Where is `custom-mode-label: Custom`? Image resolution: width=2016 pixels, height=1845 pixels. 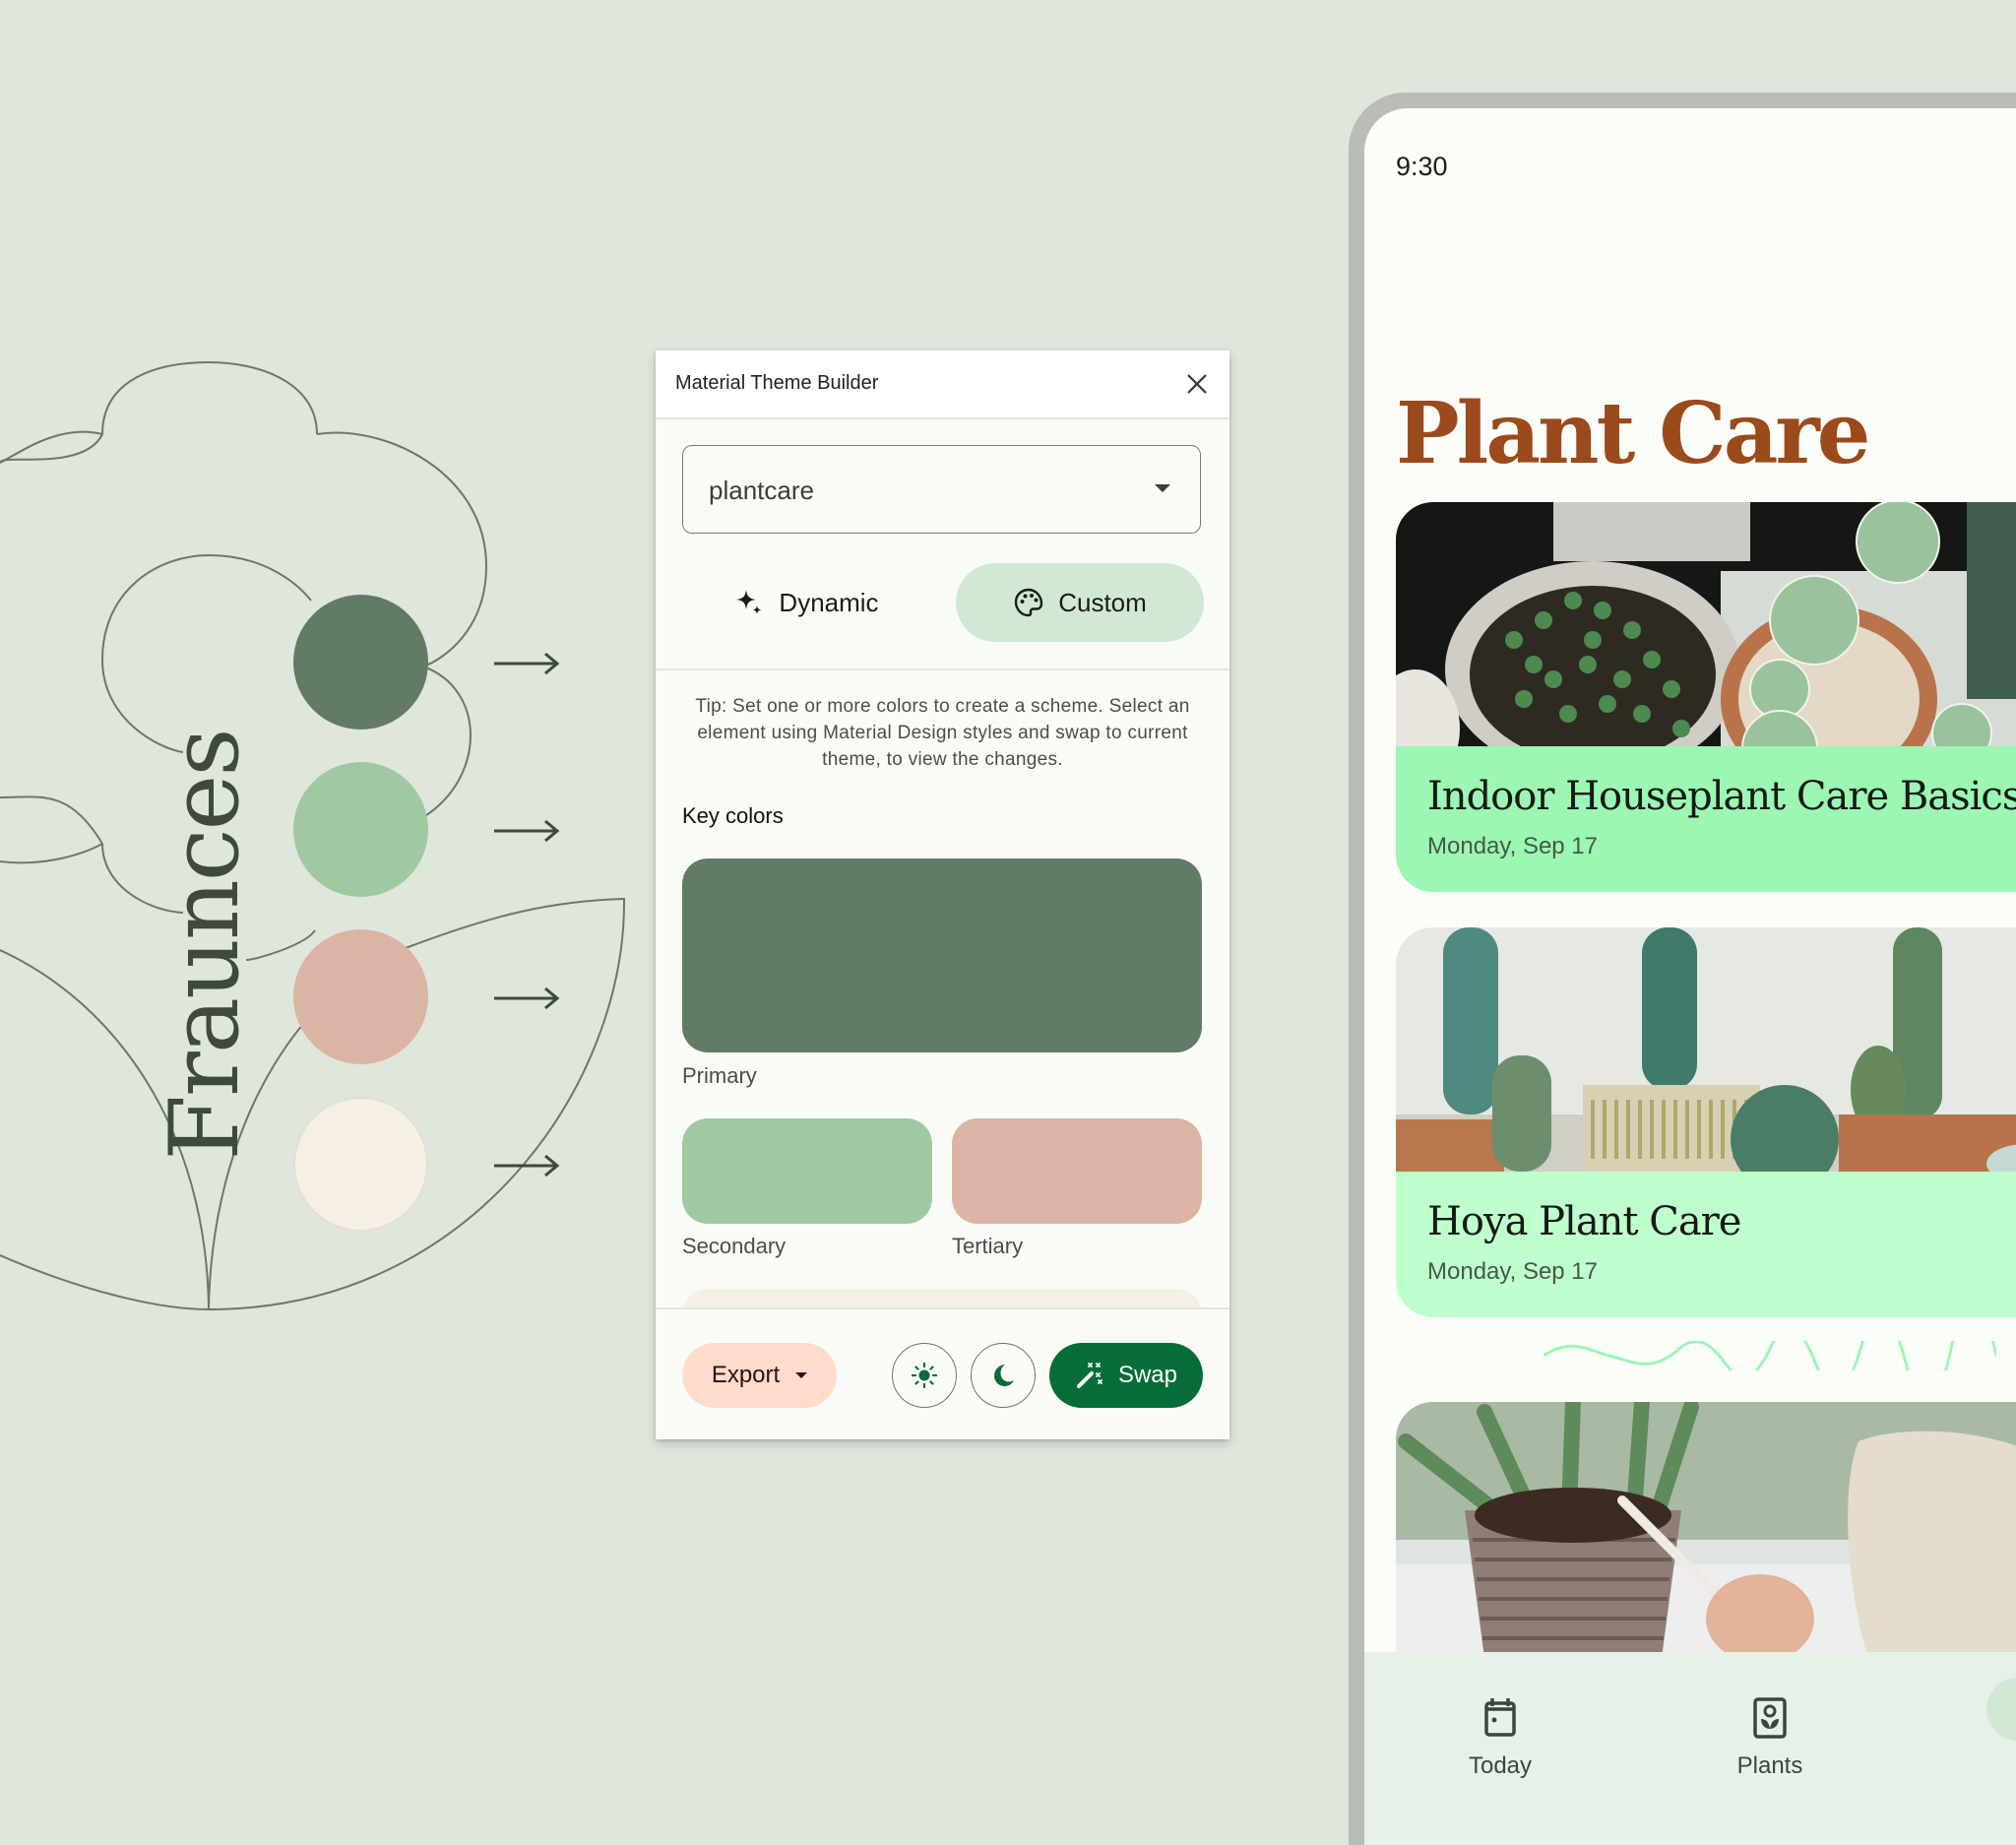 custom-mode-label: Custom is located at coordinates (1102, 602).